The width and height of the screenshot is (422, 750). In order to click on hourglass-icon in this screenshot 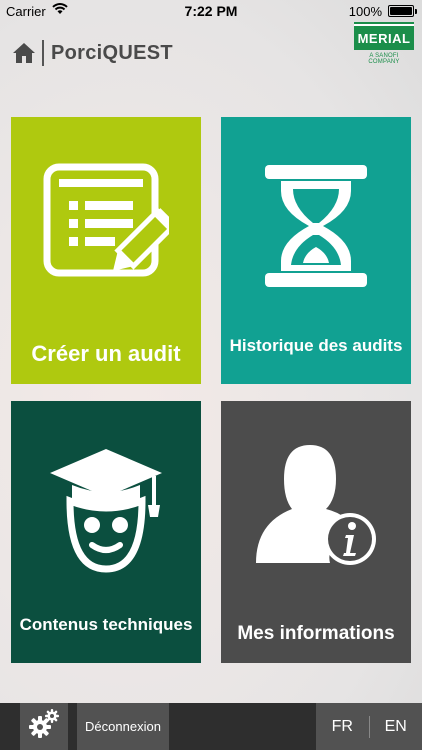, I will do `click(316, 226)`.